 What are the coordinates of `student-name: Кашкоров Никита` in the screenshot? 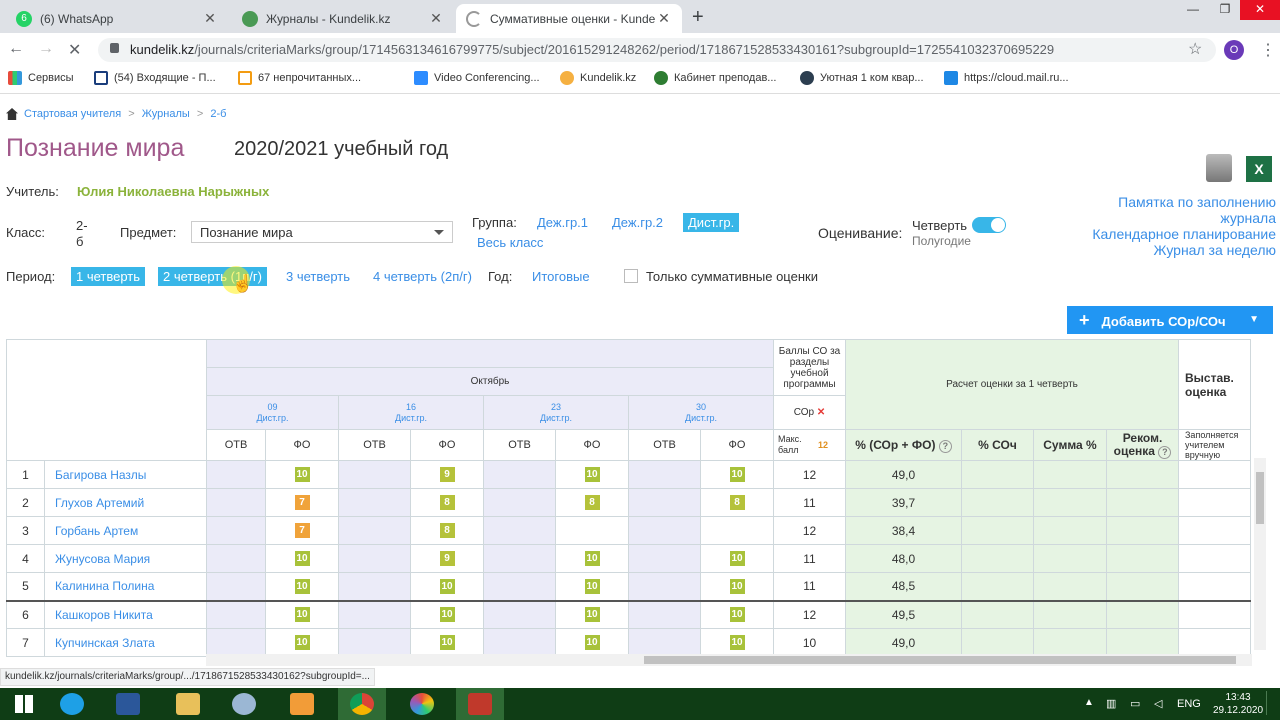 It's located at (125, 614).